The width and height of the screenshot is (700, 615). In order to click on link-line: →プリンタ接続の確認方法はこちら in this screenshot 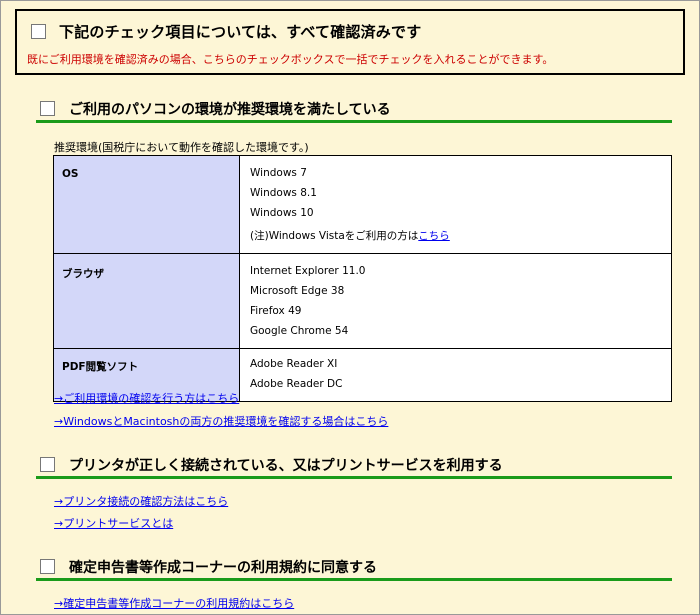, I will do `click(141, 501)`.